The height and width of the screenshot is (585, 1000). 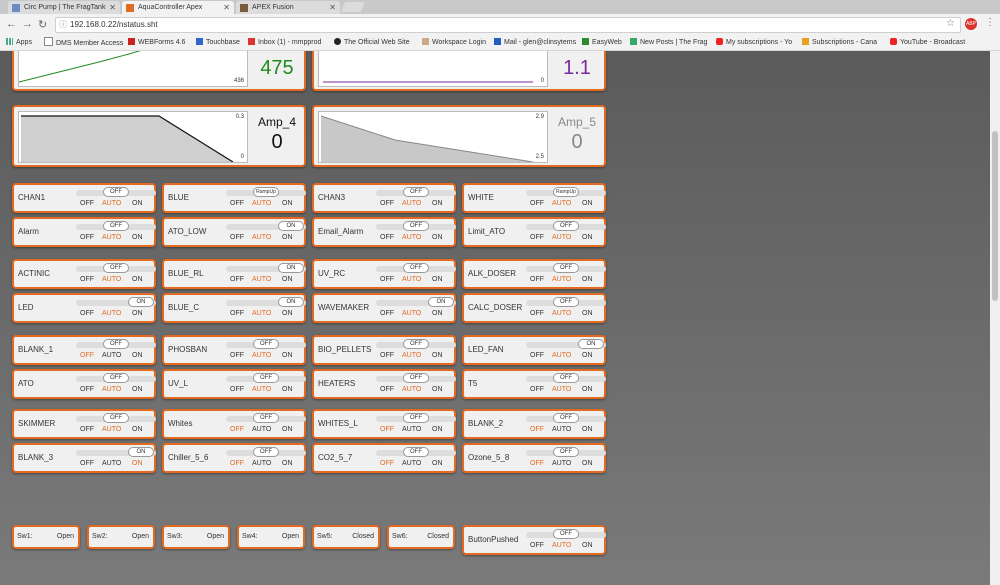 I want to click on output-chan3: CHAN3 OFF OFF AUTO ON, so click(x=384, y=198).